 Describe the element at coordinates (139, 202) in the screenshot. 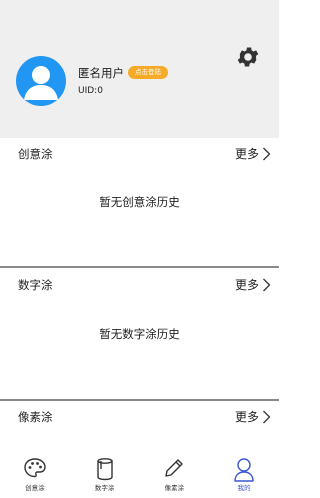

I see `empty-creative-history: 暂无创意涂历史` at that location.